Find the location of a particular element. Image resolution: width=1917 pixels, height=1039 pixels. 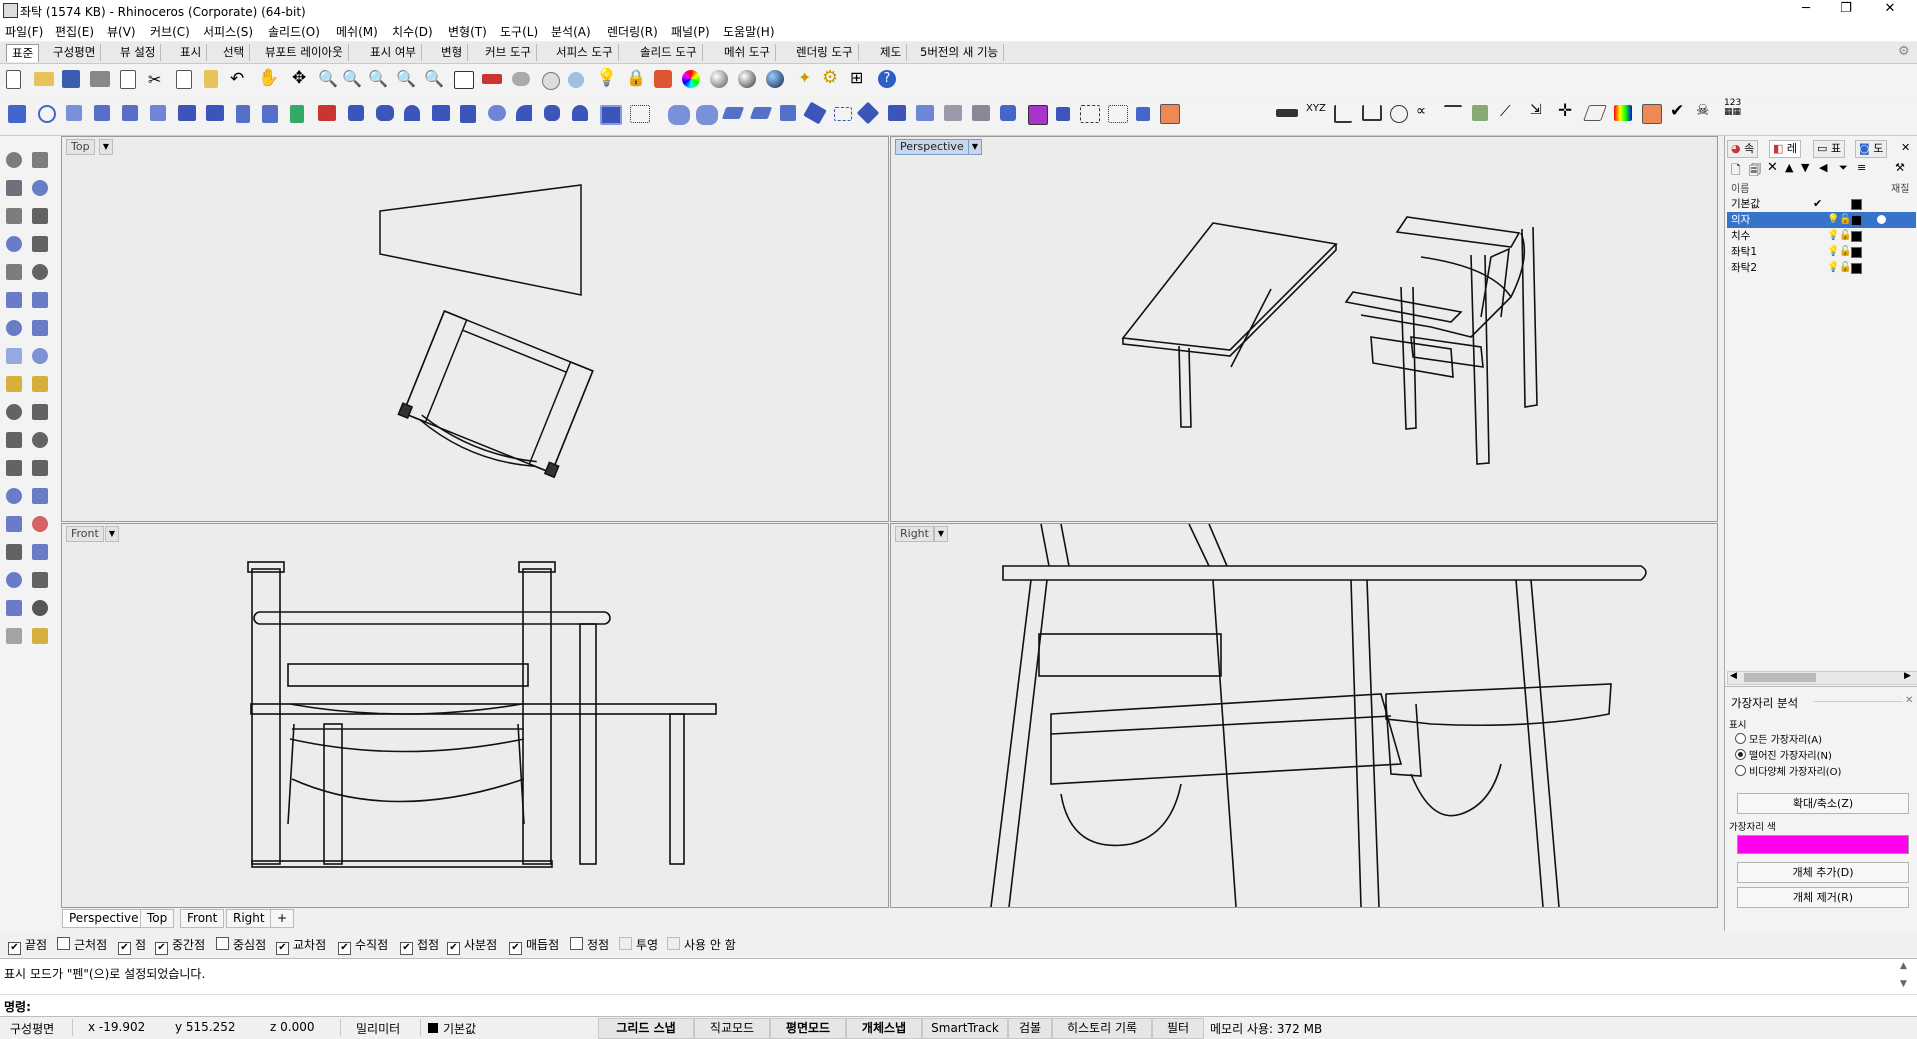

offset-icon is located at coordinates (40, 468).